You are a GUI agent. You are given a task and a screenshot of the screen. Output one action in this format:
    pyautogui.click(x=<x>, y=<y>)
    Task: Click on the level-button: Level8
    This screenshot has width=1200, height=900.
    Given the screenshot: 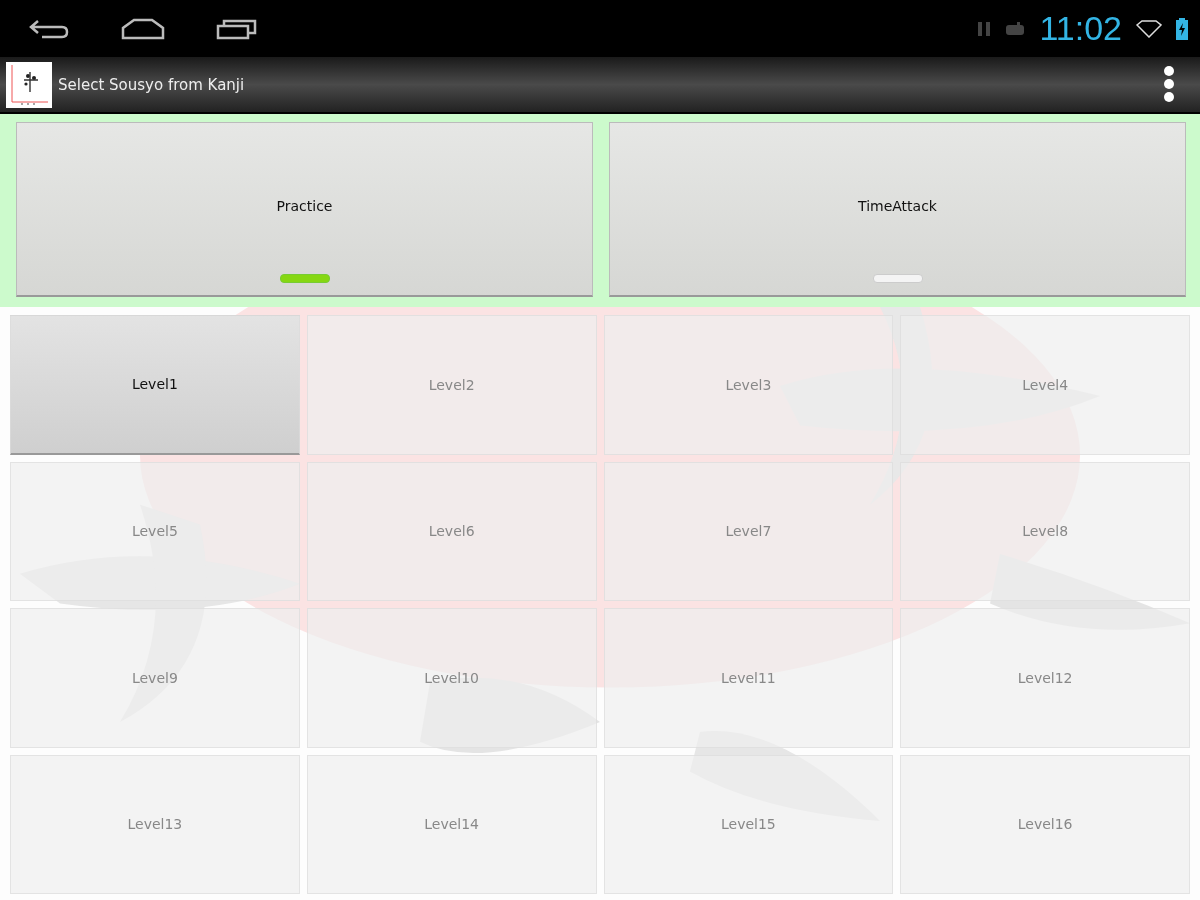 What is the action you would take?
    pyautogui.click(x=1045, y=531)
    